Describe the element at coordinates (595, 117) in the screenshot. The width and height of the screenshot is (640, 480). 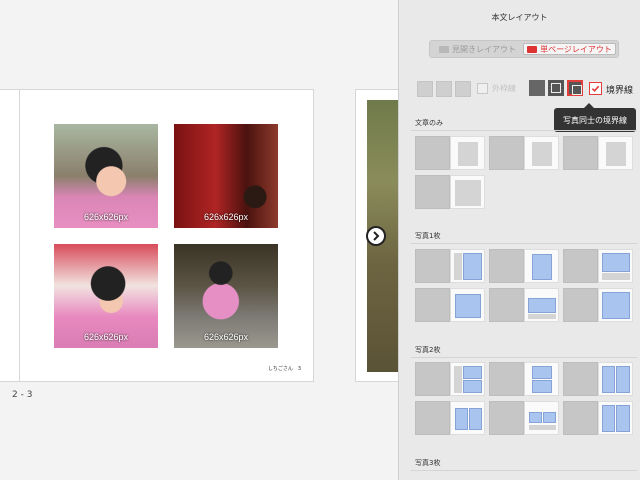
I see `tooltip: 写真同士の境界線` at that location.